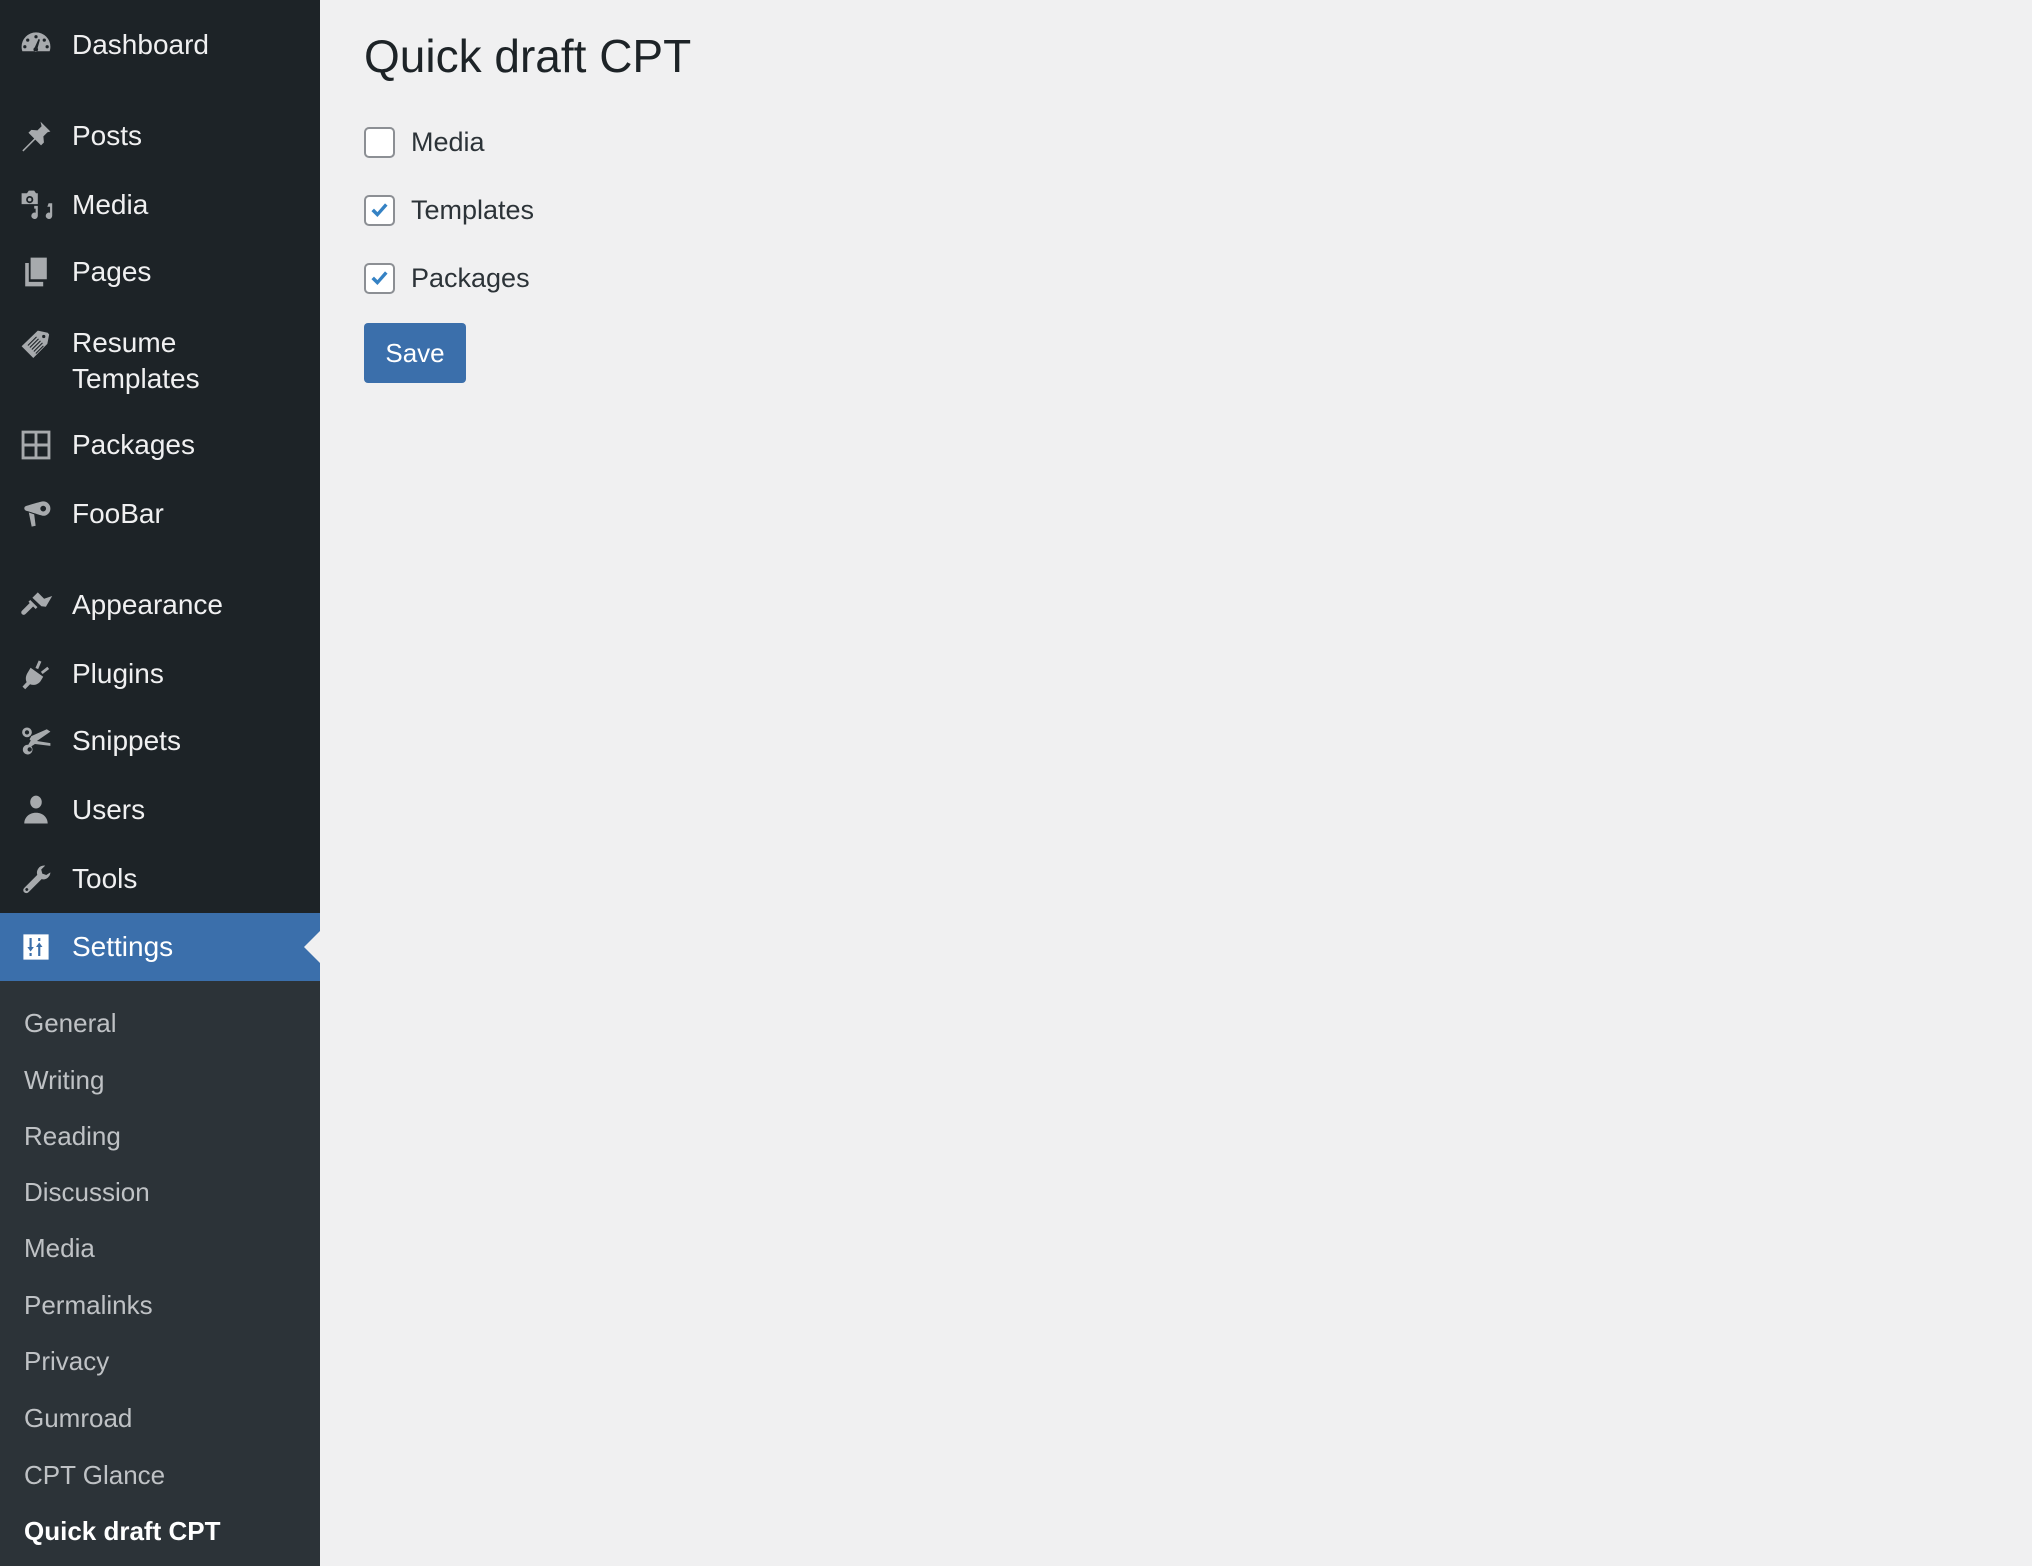  I want to click on wrench-icon, so click(36, 879).